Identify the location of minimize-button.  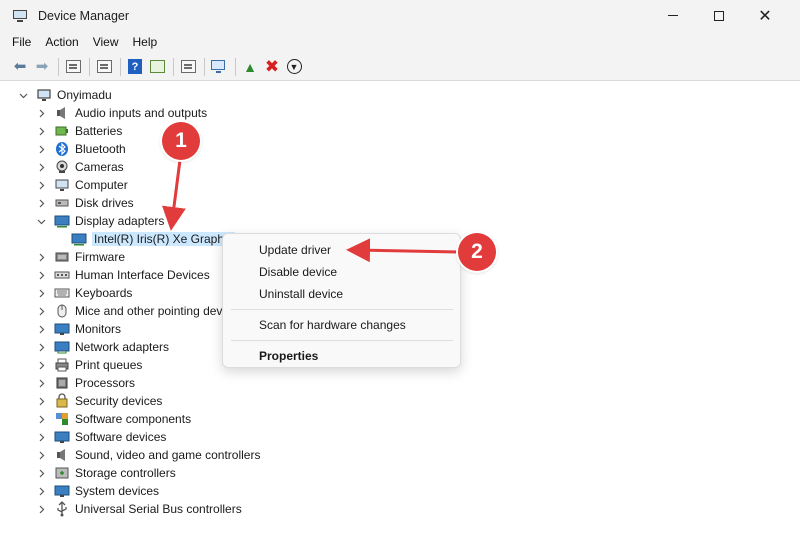
(673, 15).